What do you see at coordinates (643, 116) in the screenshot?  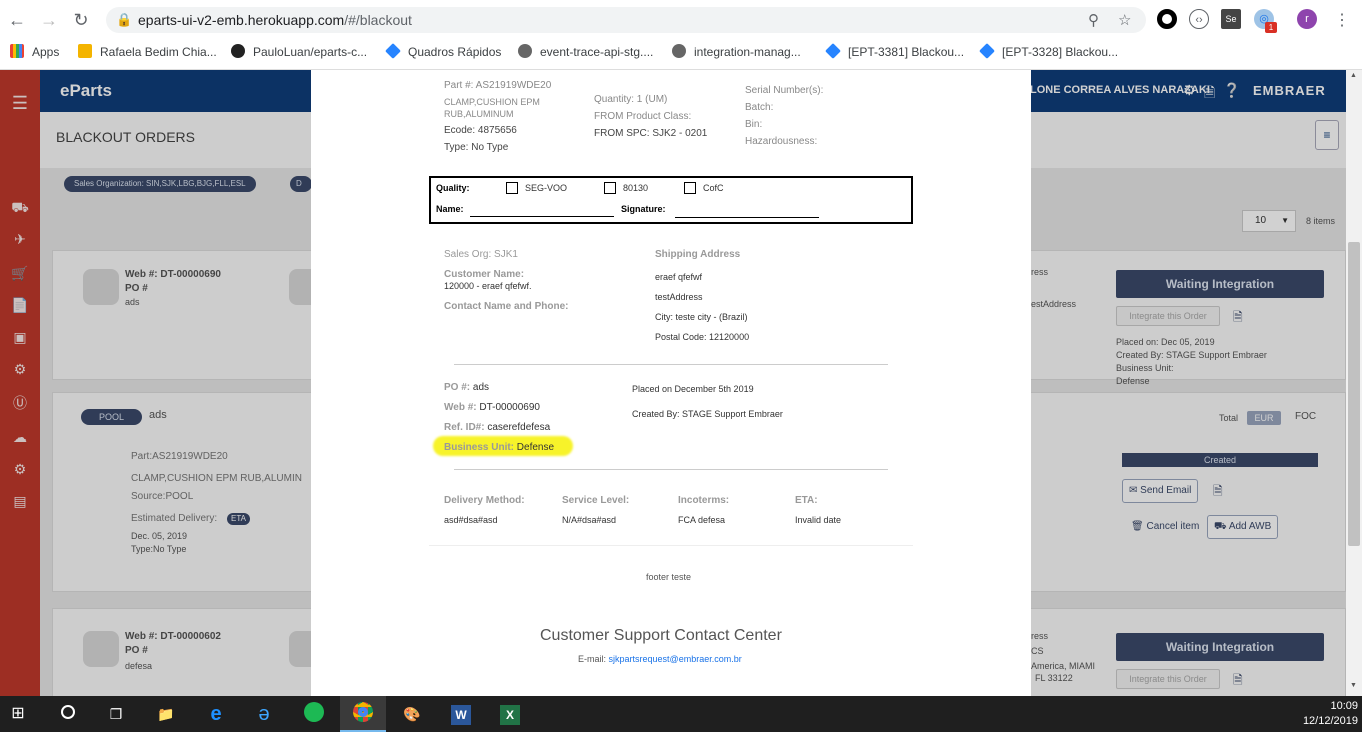 I see `from-product-class: FROM Product Class:` at bounding box center [643, 116].